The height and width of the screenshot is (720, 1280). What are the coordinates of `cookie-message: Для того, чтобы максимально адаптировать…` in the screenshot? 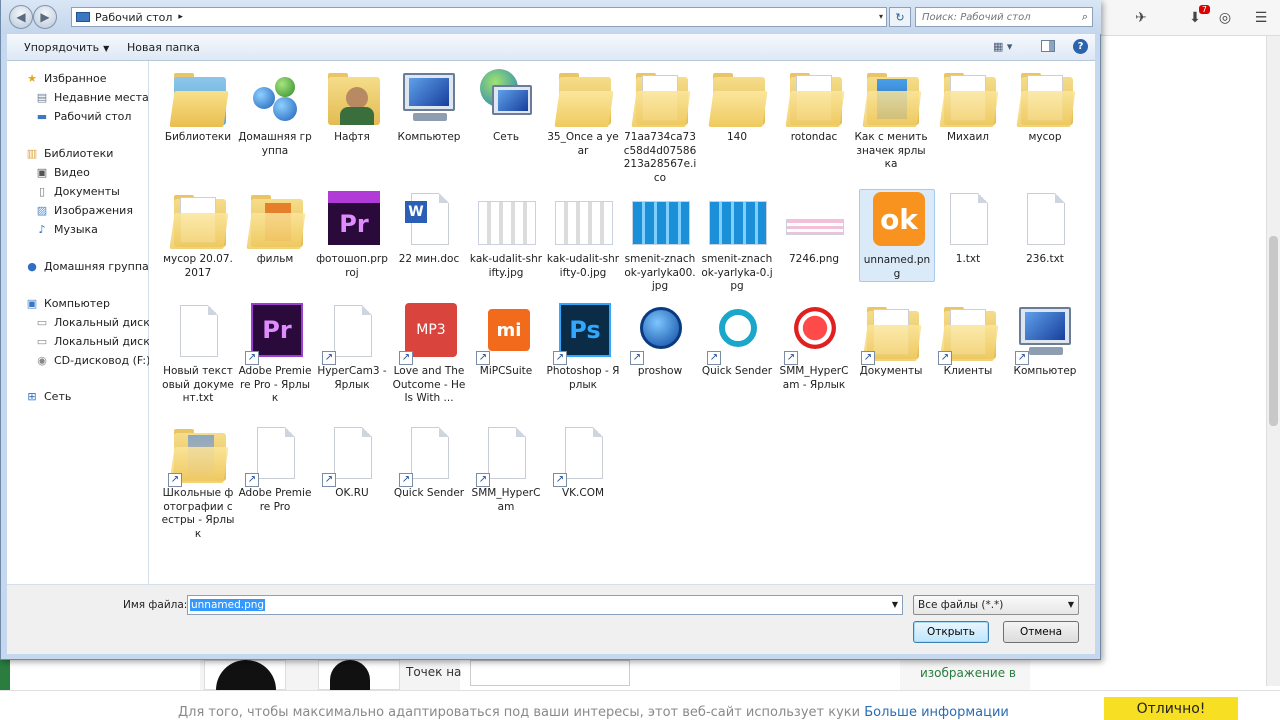 It's located at (593, 712).